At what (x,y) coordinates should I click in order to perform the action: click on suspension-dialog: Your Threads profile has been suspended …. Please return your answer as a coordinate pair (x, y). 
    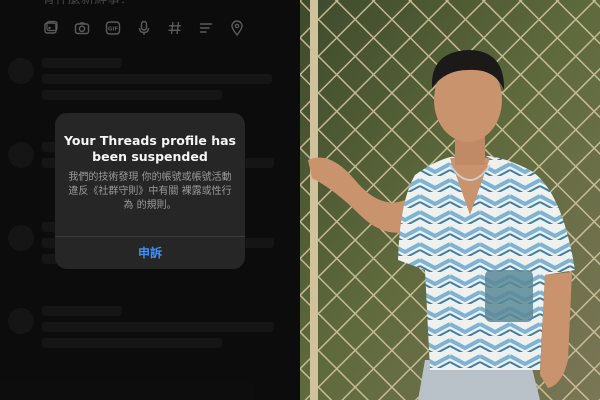
    Looking at the image, I should click on (150, 191).